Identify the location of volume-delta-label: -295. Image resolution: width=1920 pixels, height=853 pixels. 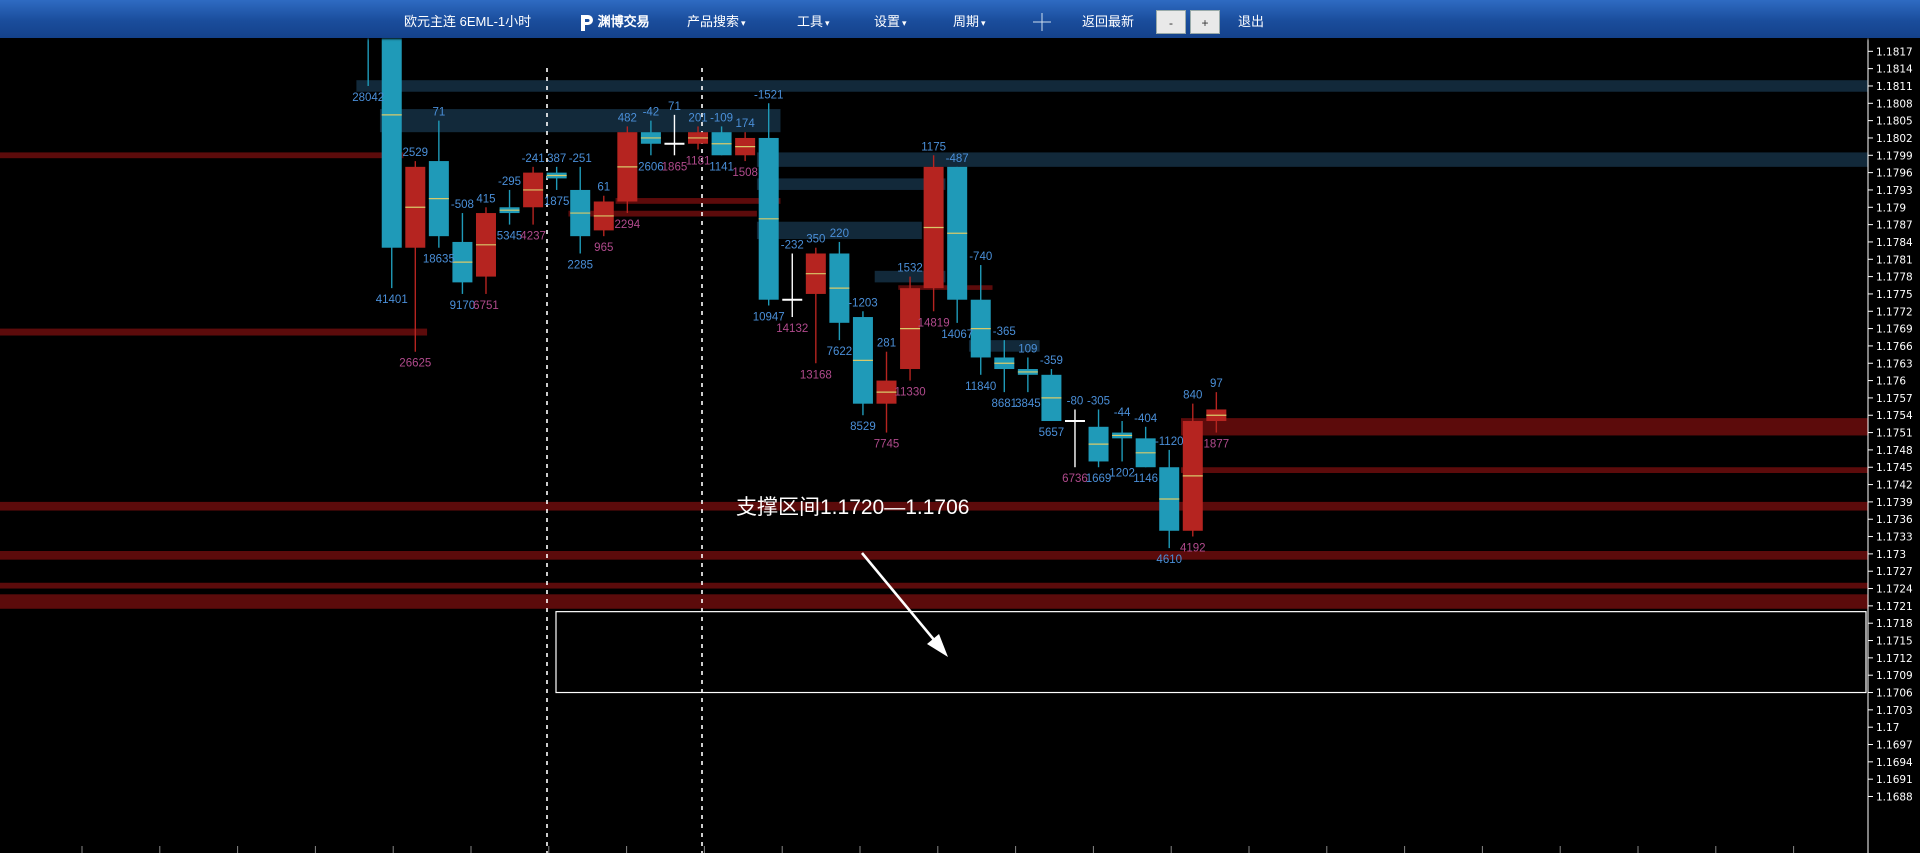
(509, 182).